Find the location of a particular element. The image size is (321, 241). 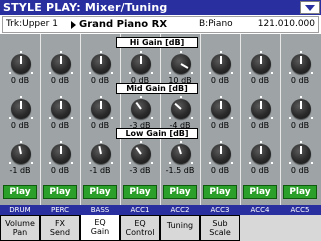

channel-name: ACC5 is located at coordinates (300, 210).